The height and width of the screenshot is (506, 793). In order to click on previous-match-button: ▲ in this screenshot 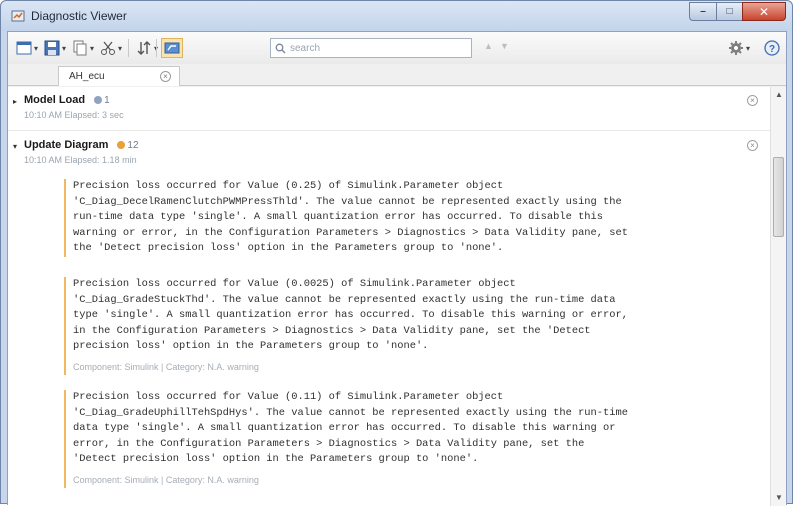, I will do `click(488, 46)`.